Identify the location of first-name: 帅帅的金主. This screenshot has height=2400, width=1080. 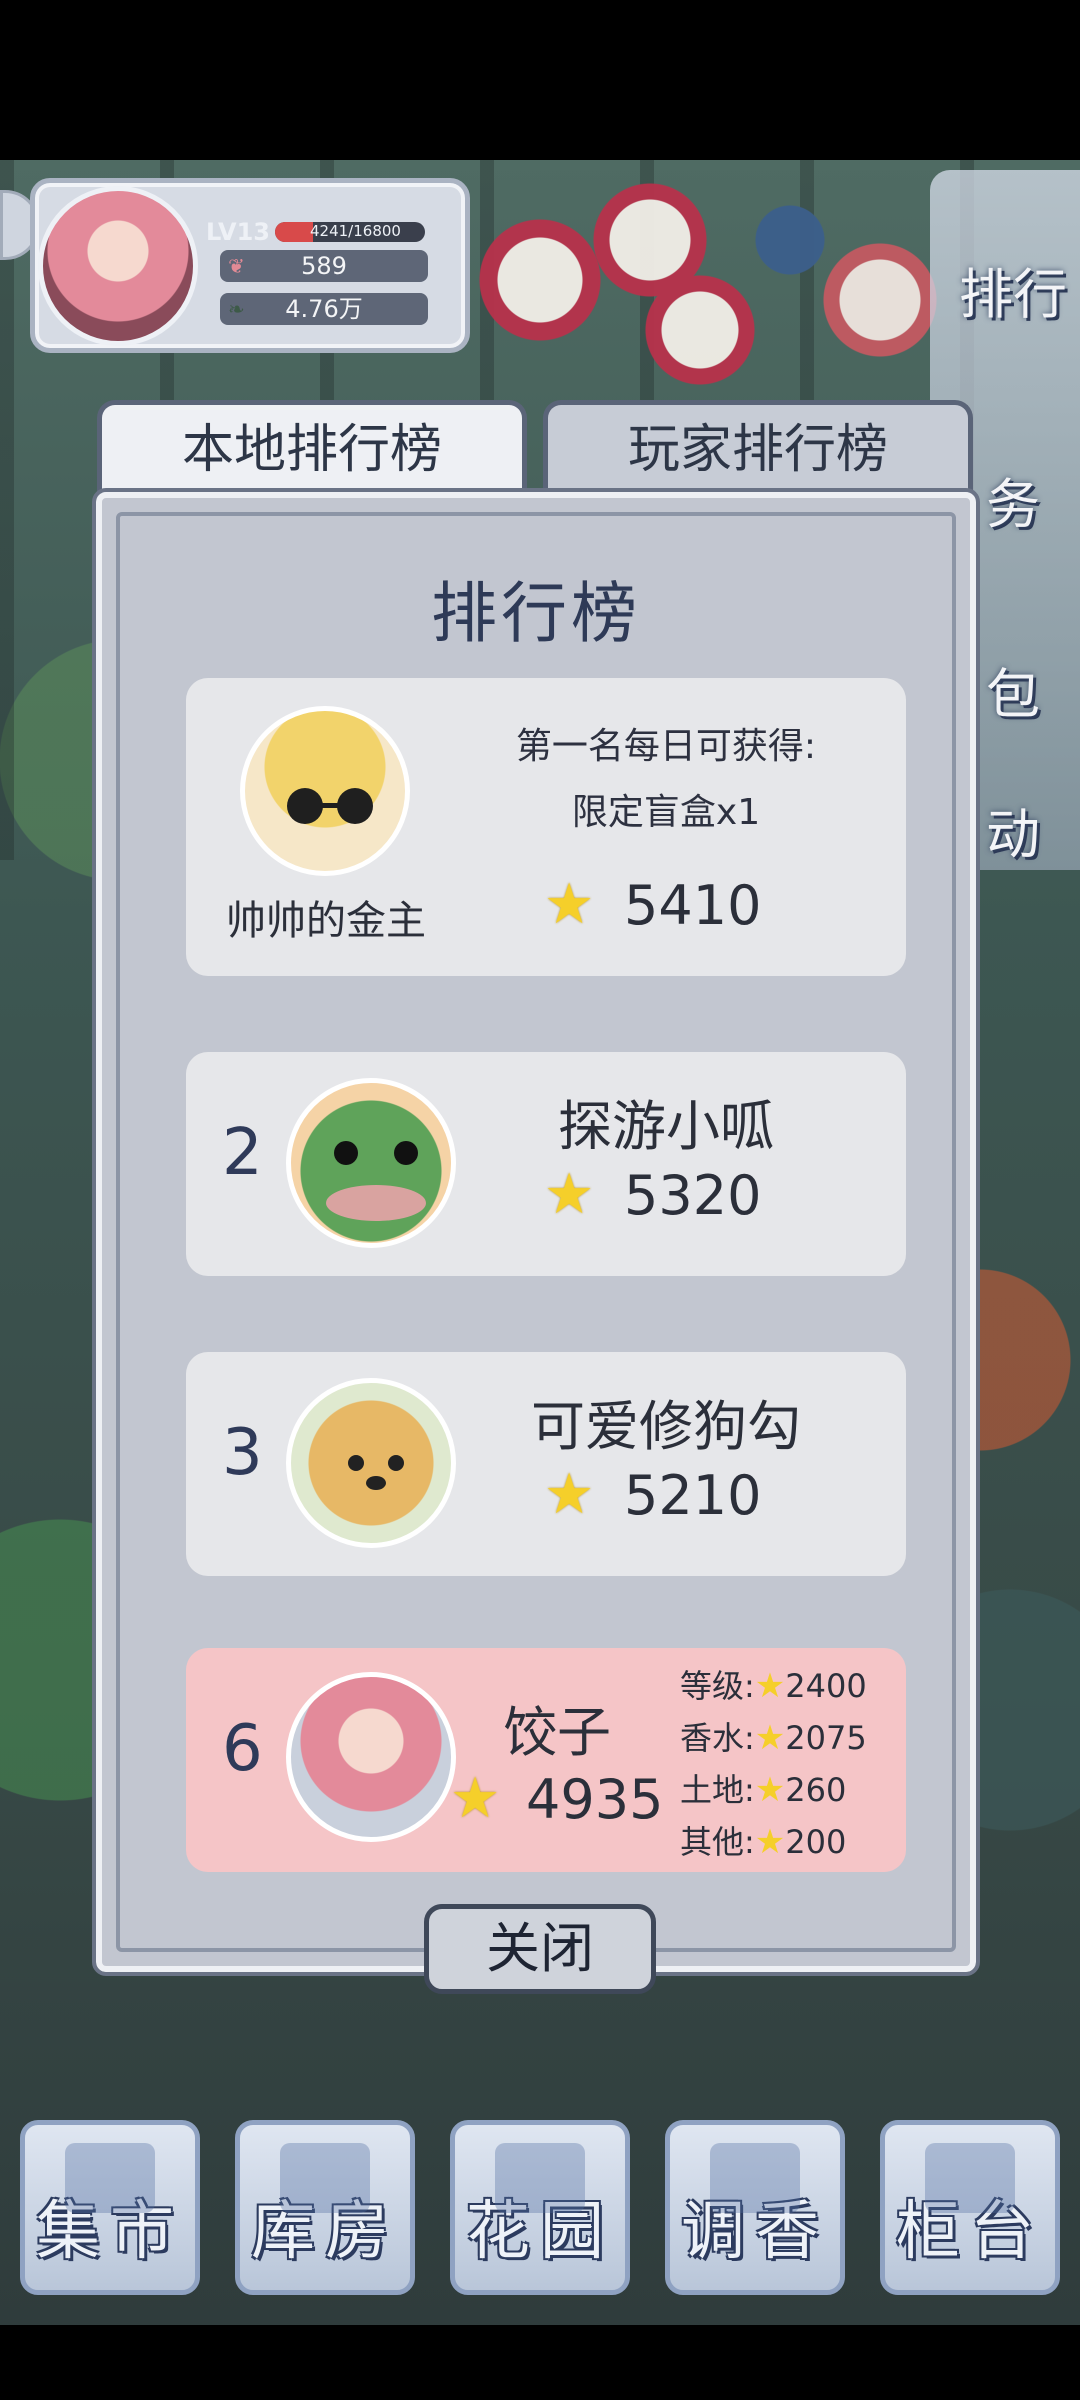
(326, 921).